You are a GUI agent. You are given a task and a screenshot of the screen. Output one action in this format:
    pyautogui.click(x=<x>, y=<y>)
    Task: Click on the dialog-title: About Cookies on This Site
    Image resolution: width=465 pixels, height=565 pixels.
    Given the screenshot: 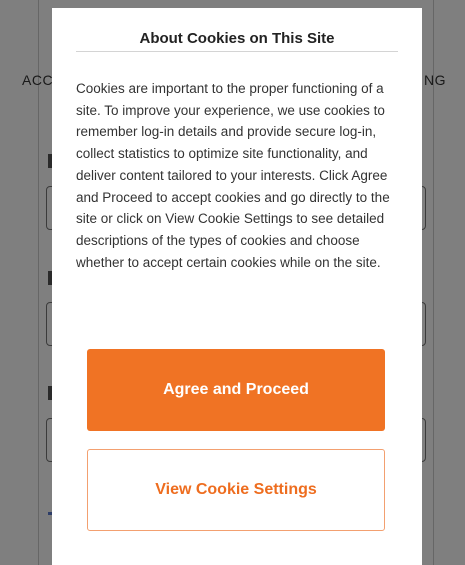 What is the action you would take?
    pyautogui.click(x=237, y=38)
    